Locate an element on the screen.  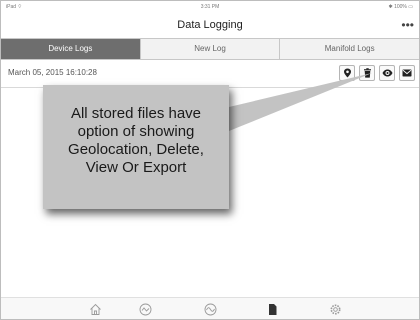
log-list-item: March 05, 2015 16:10:28 is located at coordinates (210, 73).